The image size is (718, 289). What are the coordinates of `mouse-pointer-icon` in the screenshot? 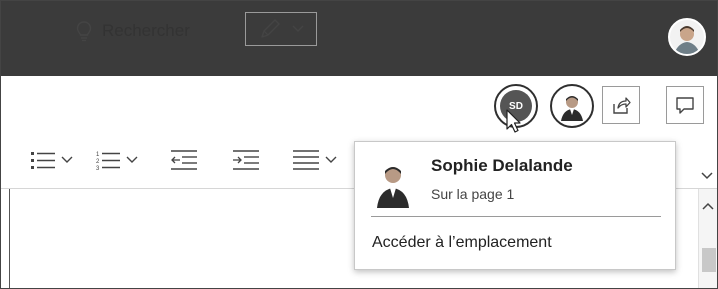 It's located at (514, 124).